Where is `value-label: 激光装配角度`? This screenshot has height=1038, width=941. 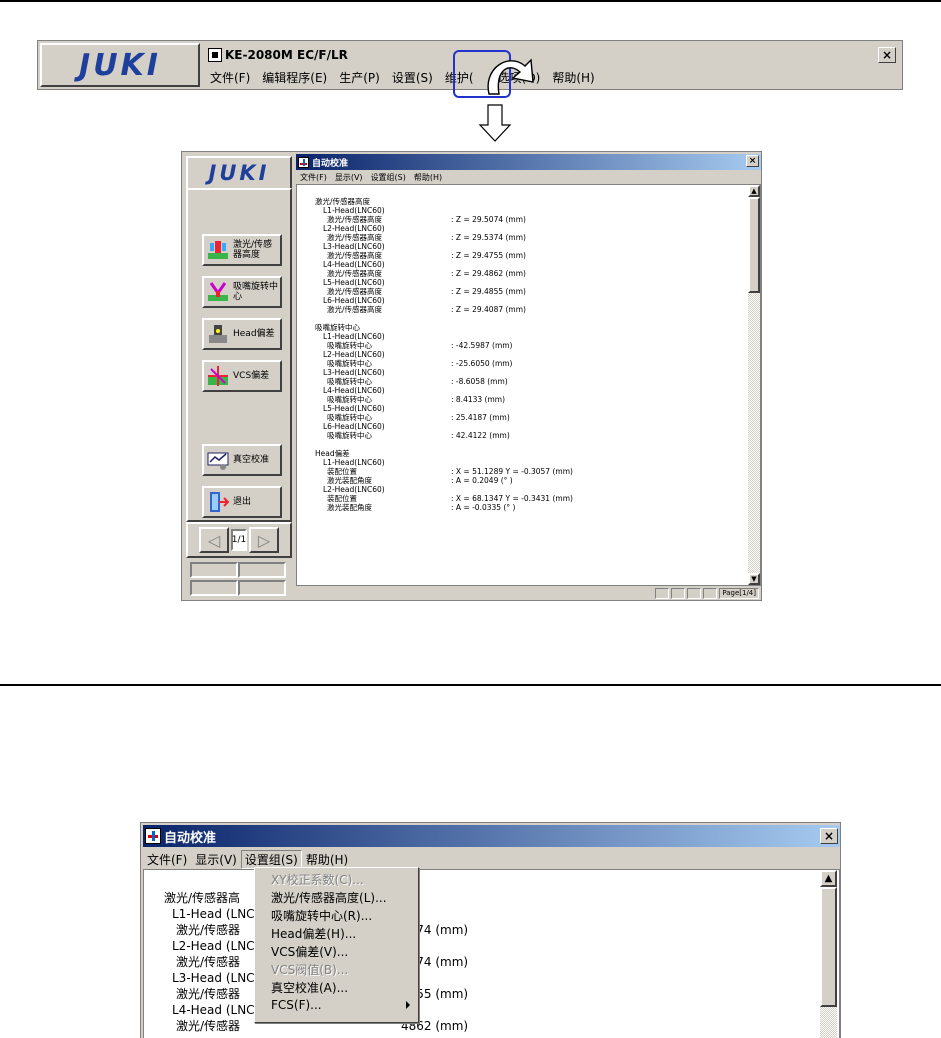 value-label: 激光装配角度 is located at coordinates (349, 507).